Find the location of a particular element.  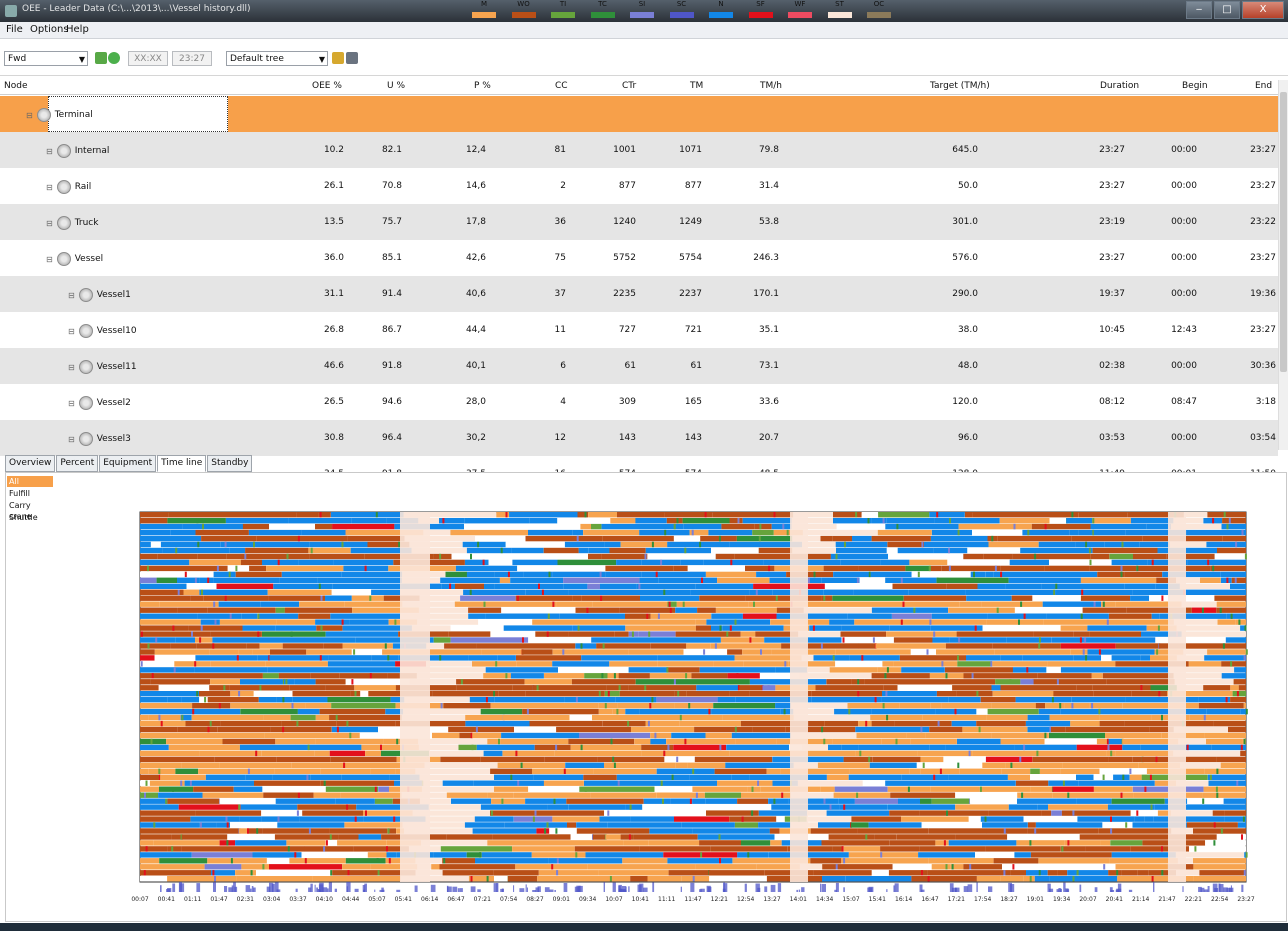

tab-overview: Overview is located at coordinates (30, 463).